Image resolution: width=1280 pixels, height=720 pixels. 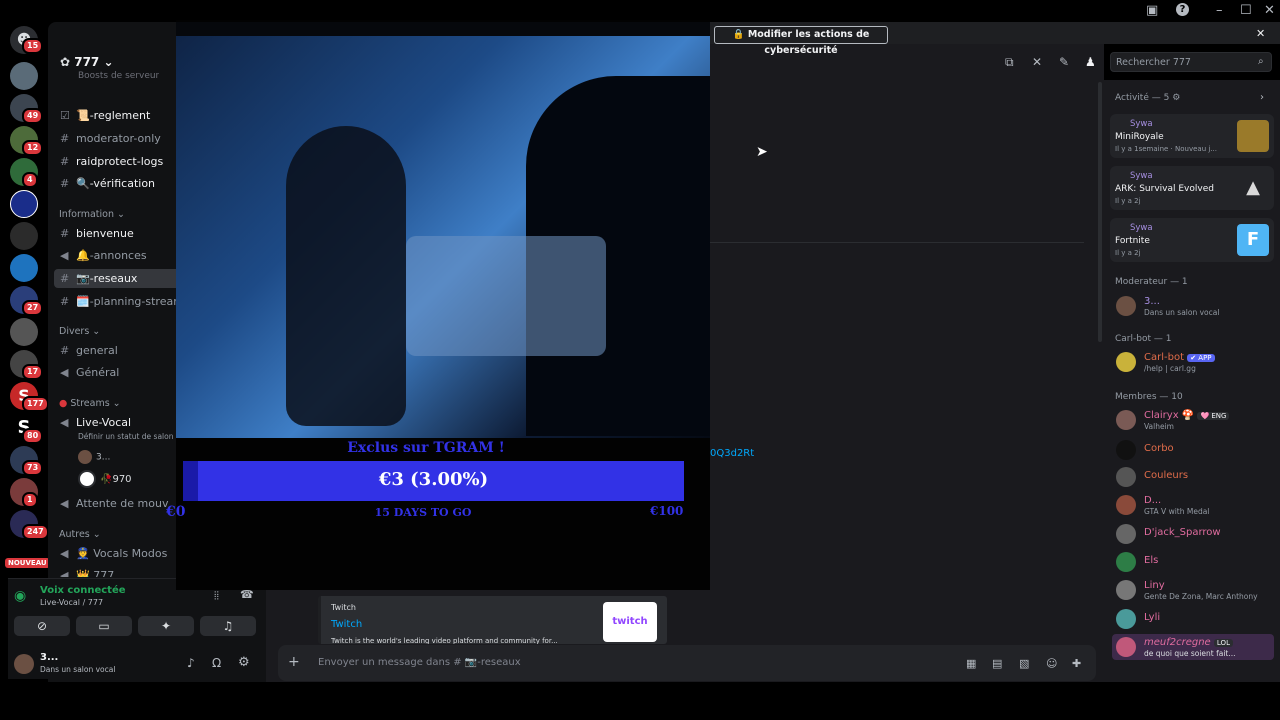 What do you see at coordinates (346, 624) in the screenshot?
I see `embed-title: Twitch` at bounding box center [346, 624].